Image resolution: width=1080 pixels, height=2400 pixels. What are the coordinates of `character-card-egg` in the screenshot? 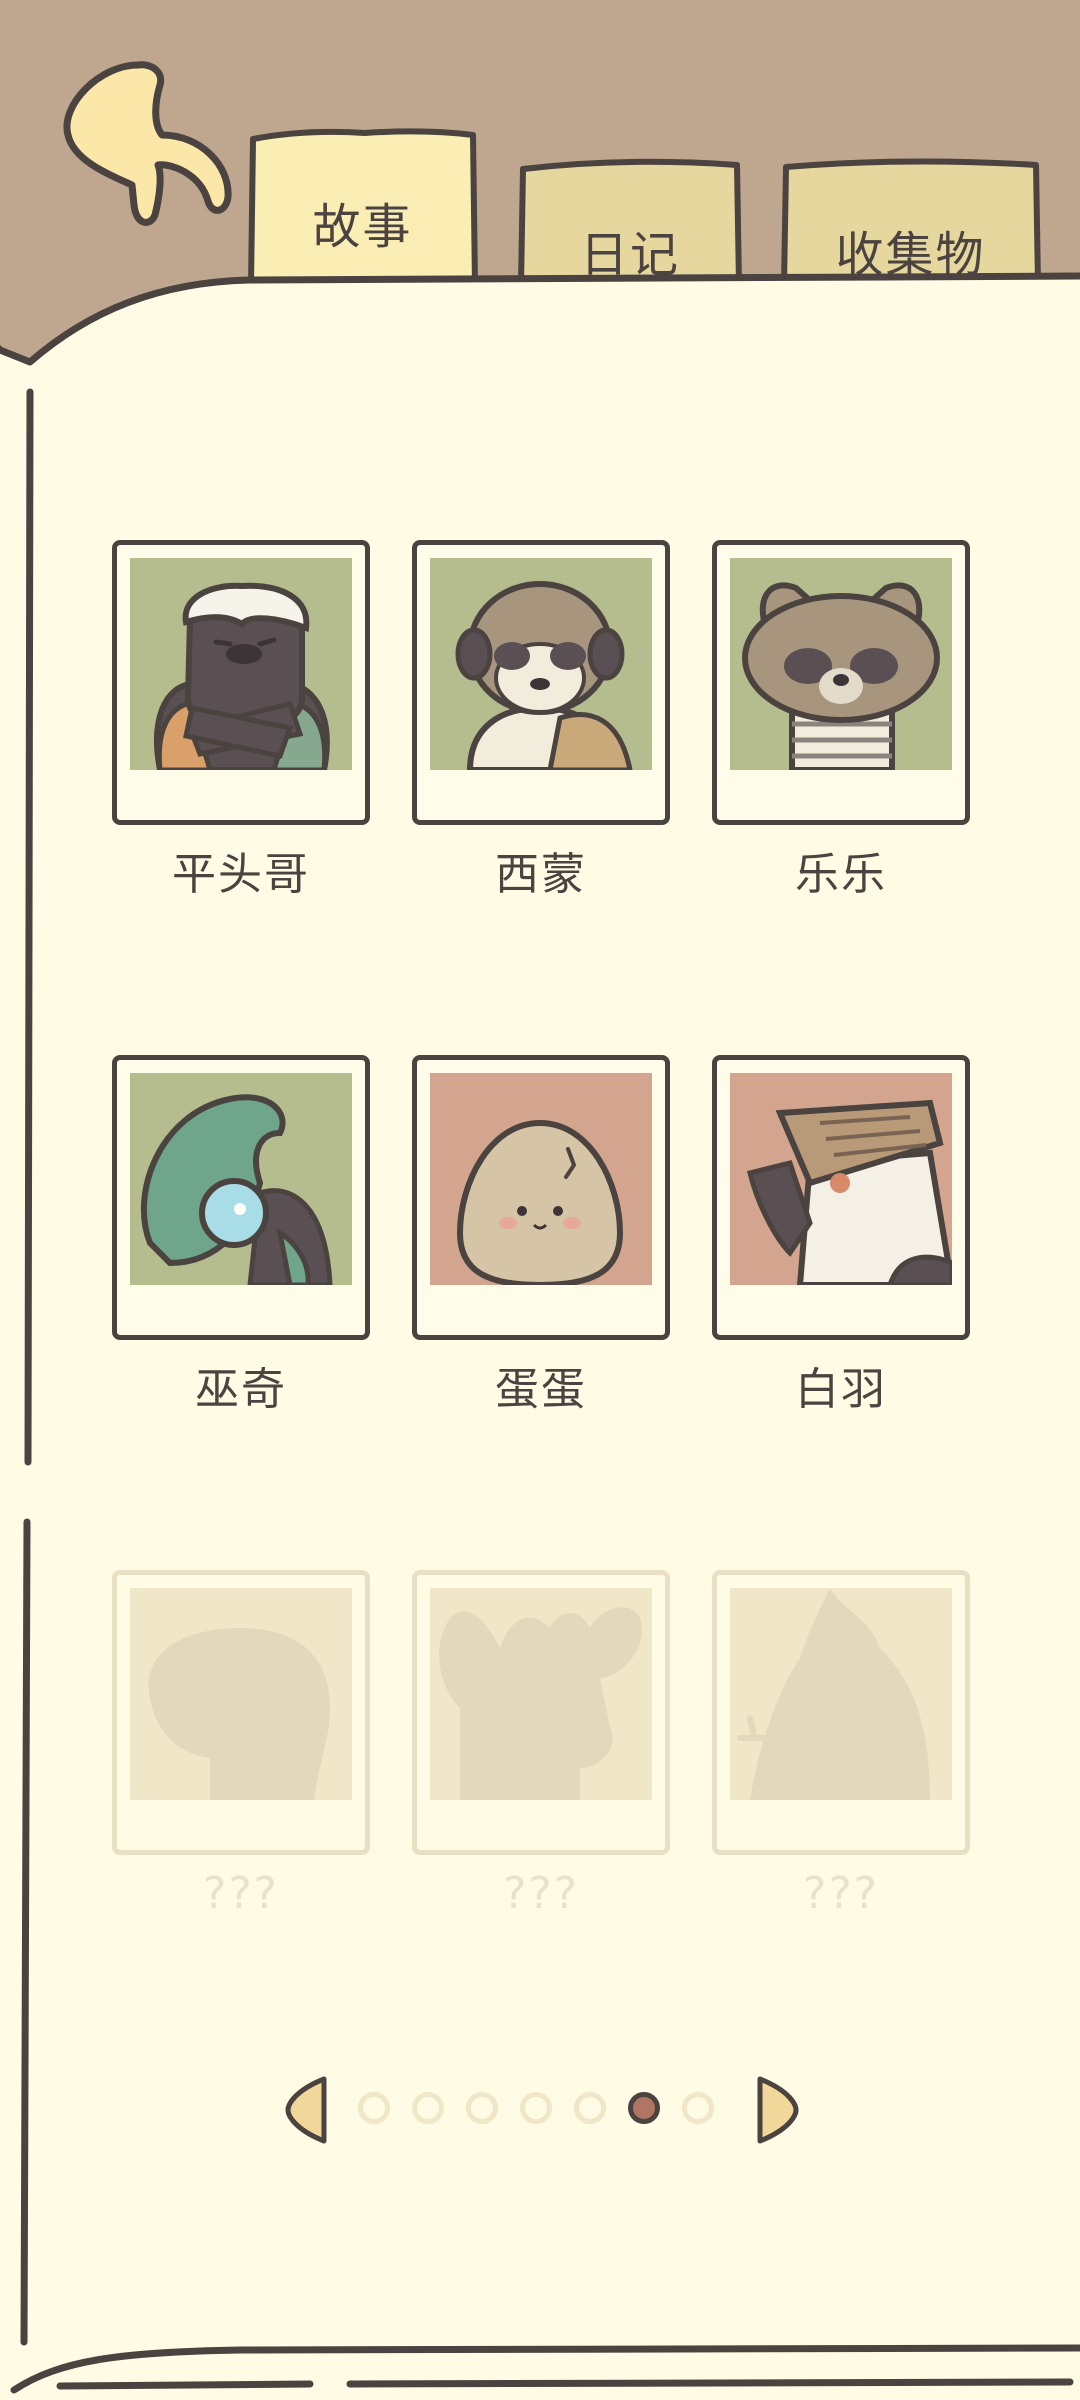 It's located at (541, 1197).